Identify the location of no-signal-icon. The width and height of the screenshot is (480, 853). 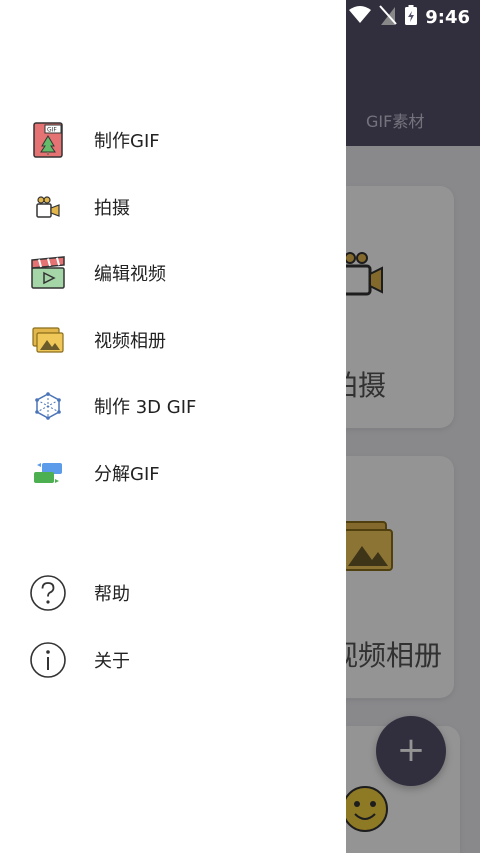
(388, 17).